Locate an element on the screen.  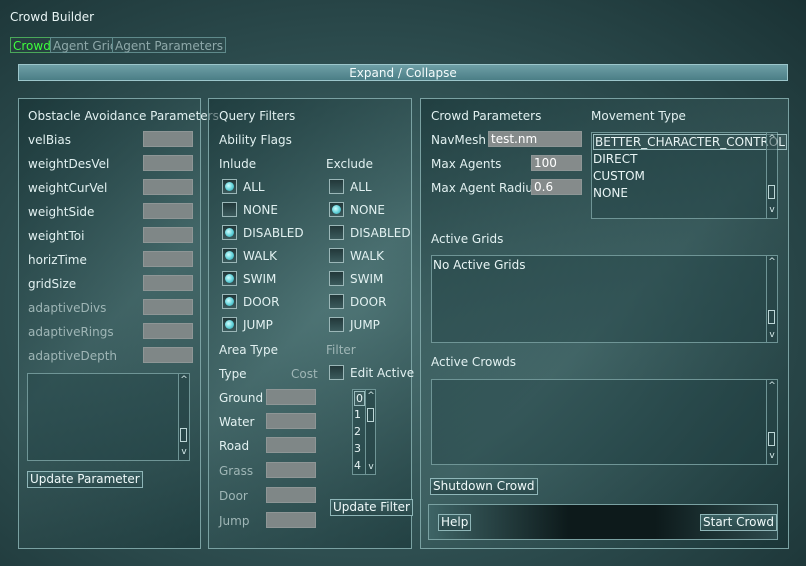
include-none-checkbox is located at coordinates (229, 209).